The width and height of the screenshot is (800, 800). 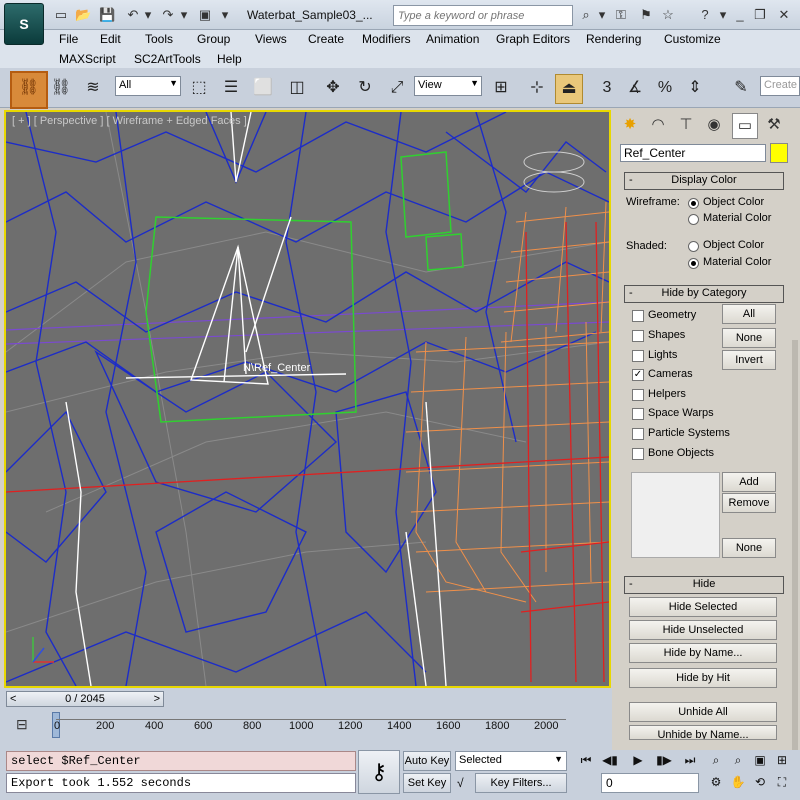 What do you see at coordinates (780, 86) in the screenshot?
I see `named-selection-set-field: Create` at bounding box center [780, 86].